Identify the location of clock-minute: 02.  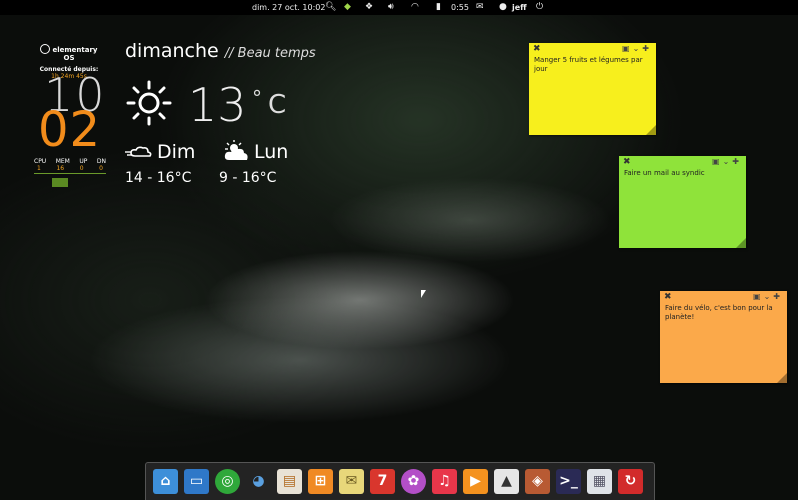
(70, 130).